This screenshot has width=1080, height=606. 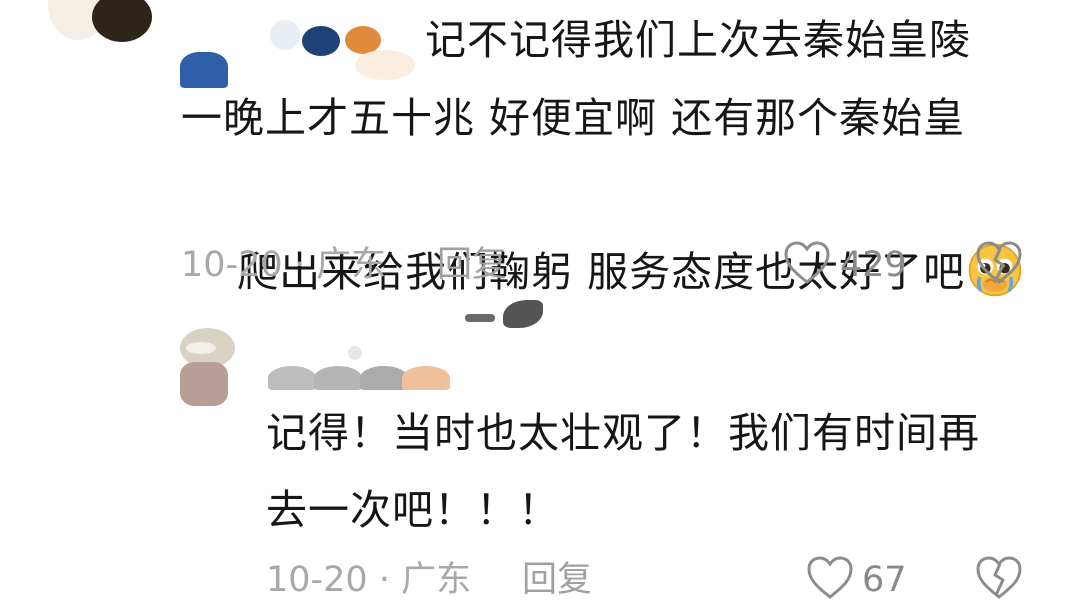 I want to click on comment-text-line: 记得！当时也太壮观了！我们有时间再, so click(x=623, y=433).